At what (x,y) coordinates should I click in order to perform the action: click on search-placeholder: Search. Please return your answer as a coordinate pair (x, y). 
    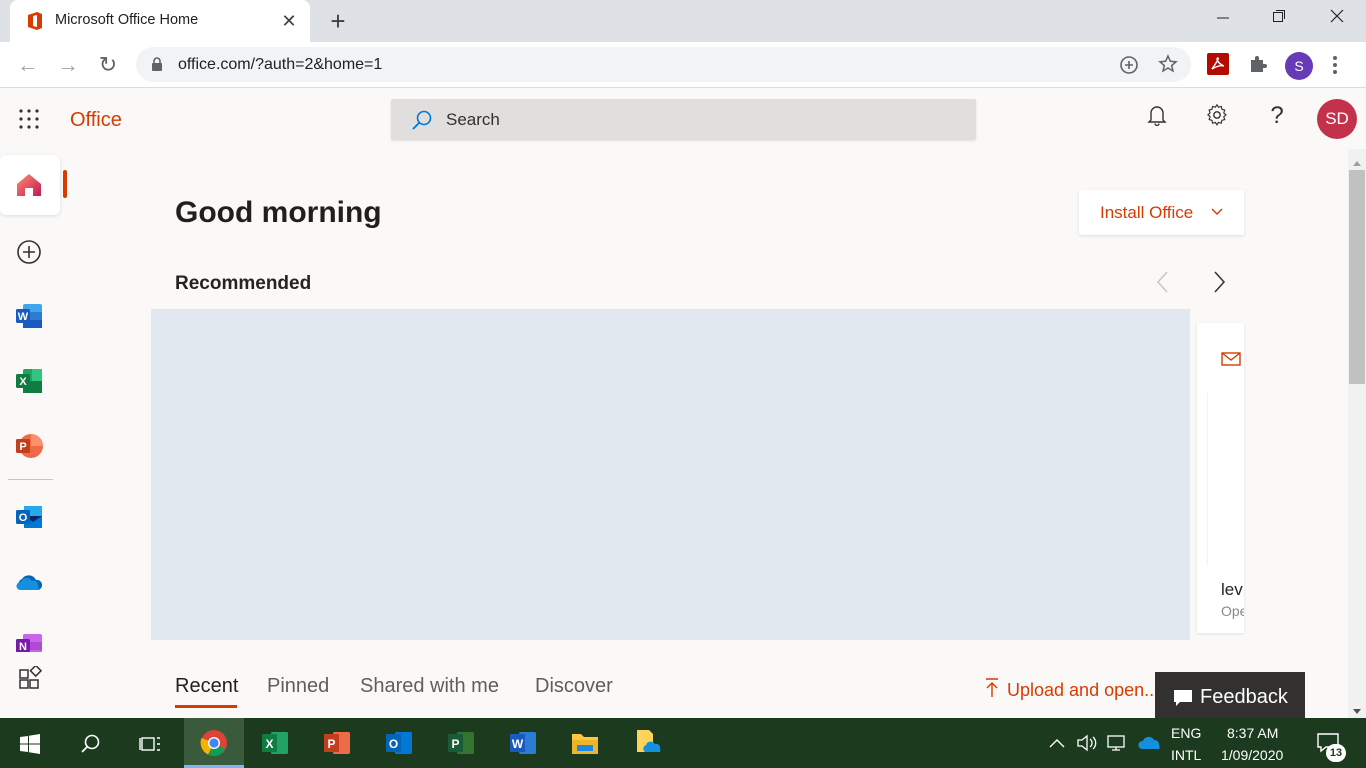
    Looking at the image, I should click on (473, 119).